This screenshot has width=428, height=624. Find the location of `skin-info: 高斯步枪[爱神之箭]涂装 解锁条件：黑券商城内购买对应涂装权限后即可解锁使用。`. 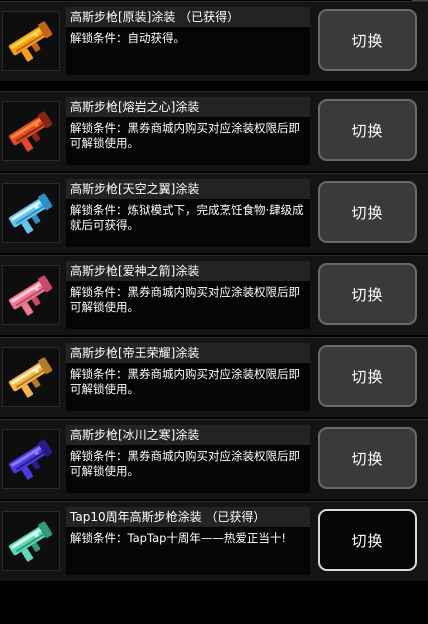

skin-info: 高斯步枪[爱神之箭]涂装 解锁条件：黑券商城内购买对应涂装权限后即可解锁使用。 is located at coordinates (188, 295).